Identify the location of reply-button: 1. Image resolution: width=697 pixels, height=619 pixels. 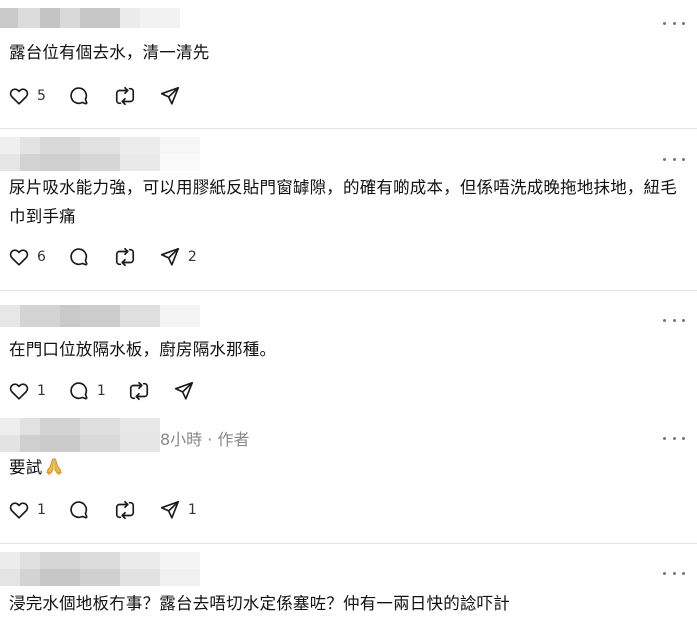
(87, 391).